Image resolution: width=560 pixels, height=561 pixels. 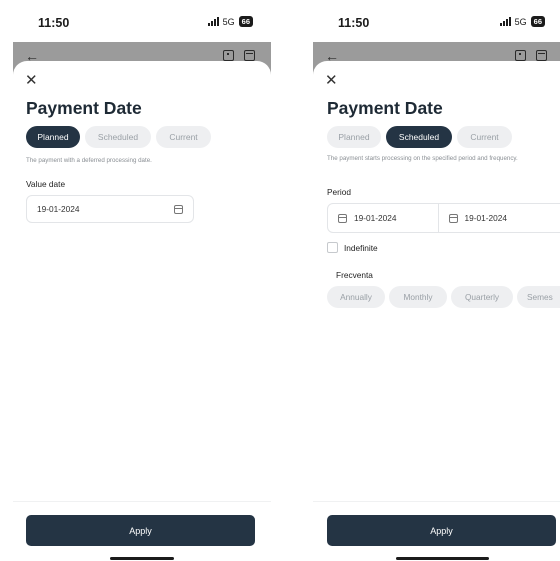 I want to click on frequency-label: Frecventa, so click(x=354, y=275).